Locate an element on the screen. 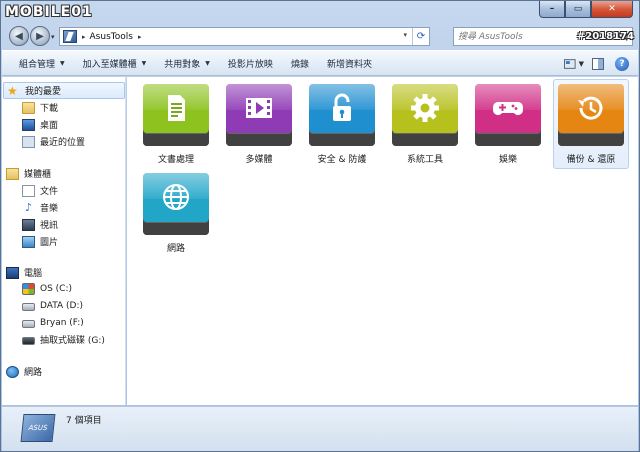 The image size is (640, 452). help-button: ? is located at coordinates (622, 64).